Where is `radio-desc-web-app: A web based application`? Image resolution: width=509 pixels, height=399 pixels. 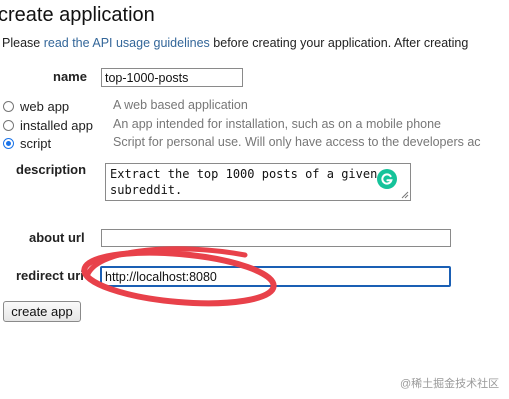
radio-desc-web-app: A web based application is located at coordinates (180, 105).